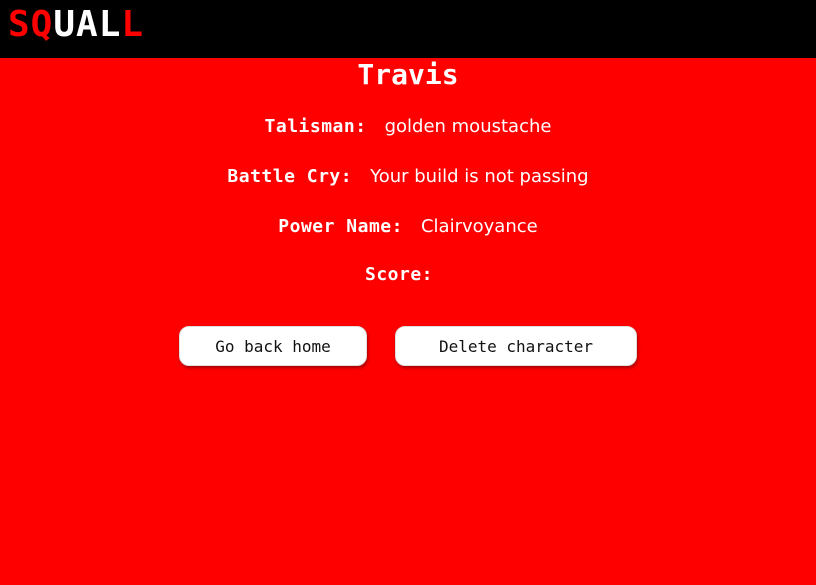  Describe the element at coordinates (408, 29) in the screenshot. I see `top-navbar: SQ UAL L` at that location.